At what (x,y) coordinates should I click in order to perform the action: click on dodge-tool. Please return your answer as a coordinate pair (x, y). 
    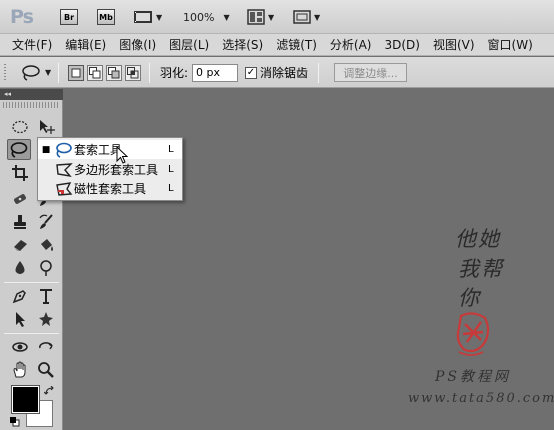
    Looking at the image, I should click on (46, 267).